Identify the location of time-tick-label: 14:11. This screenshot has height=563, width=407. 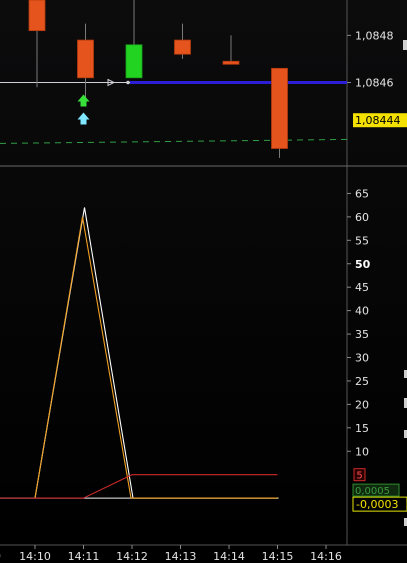
(84, 556).